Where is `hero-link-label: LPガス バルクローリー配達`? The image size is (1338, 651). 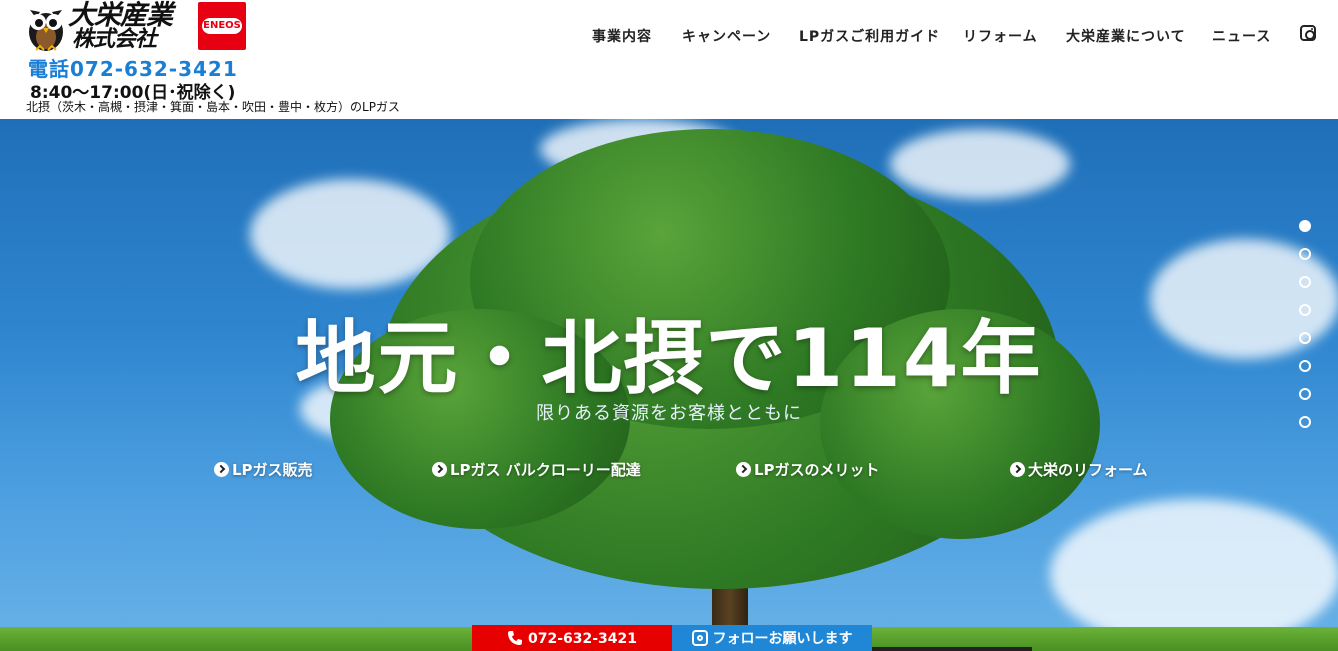 hero-link-label: LPガス バルクローリー配達 is located at coordinates (545, 470).